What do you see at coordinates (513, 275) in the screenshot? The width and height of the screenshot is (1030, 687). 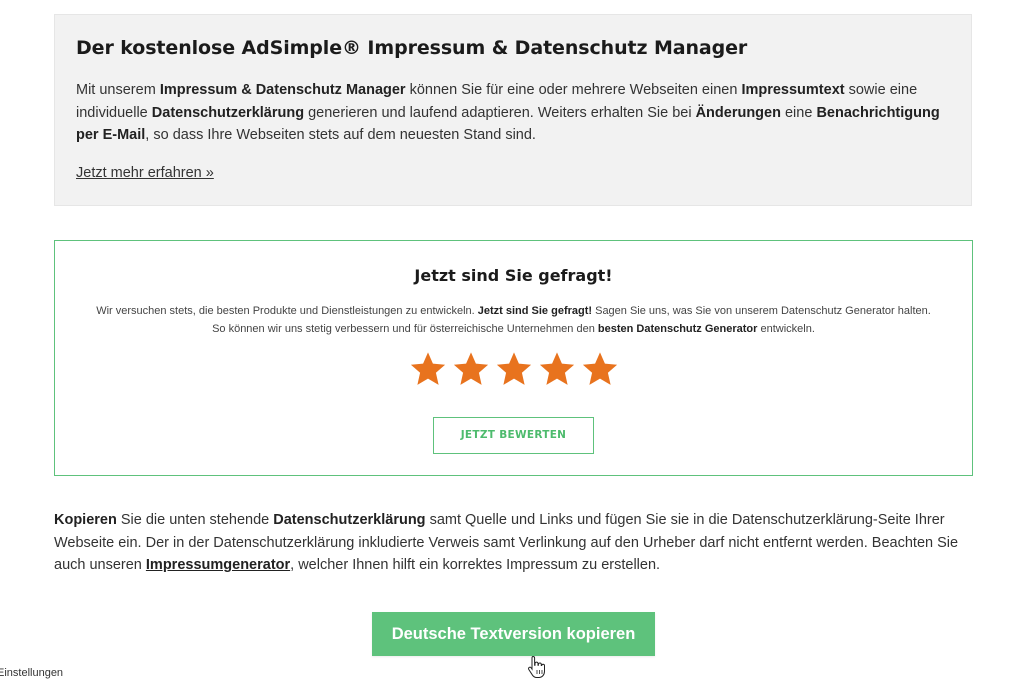 I see `rating-title: Jetzt sind Sie gefragt!` at bounding box center [513, 275].